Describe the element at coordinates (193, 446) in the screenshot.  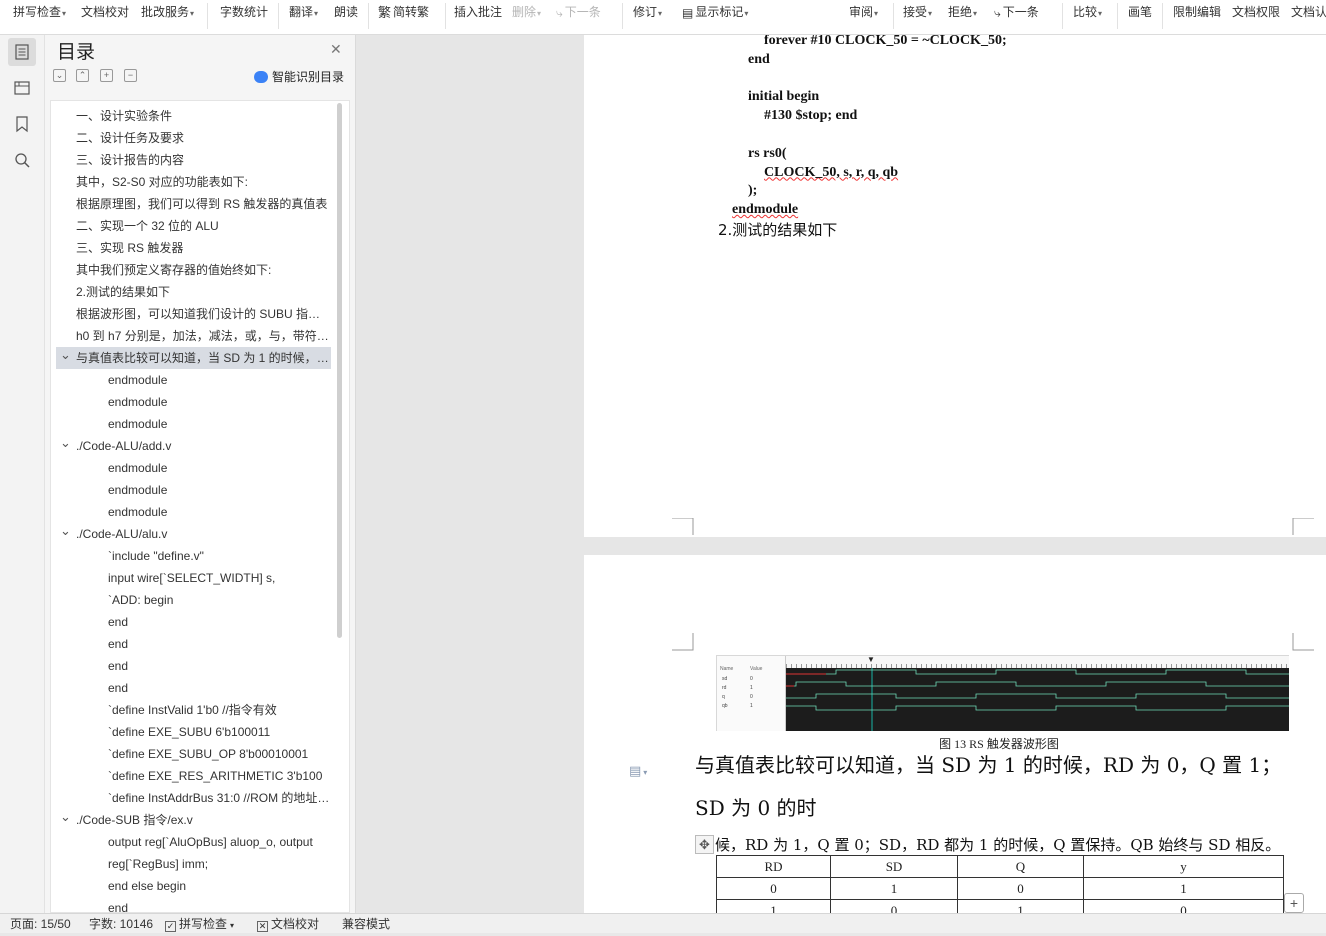
I see `toc-item: ⌄ ./Code-ALU/add.v` at that location.